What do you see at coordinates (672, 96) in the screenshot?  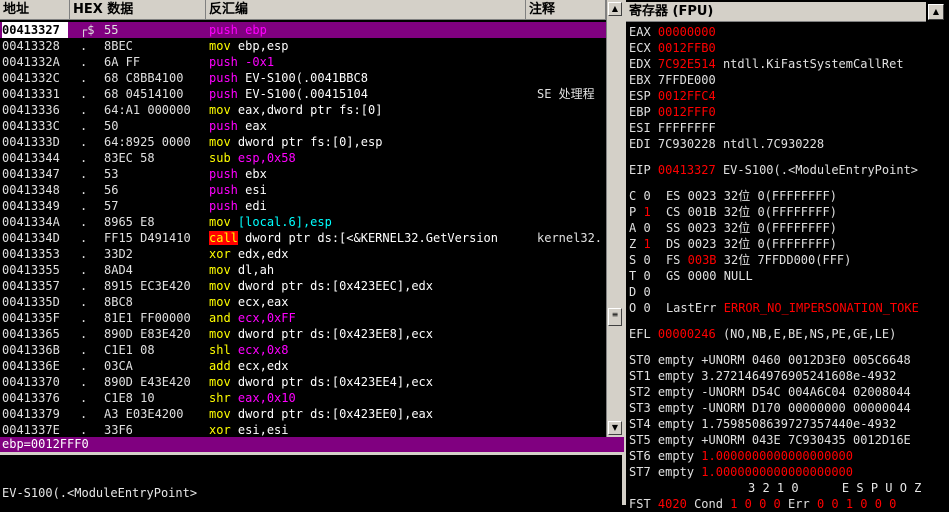 I see `register-esp: ESP 0012FFC4` at bounding box center [672, 96].